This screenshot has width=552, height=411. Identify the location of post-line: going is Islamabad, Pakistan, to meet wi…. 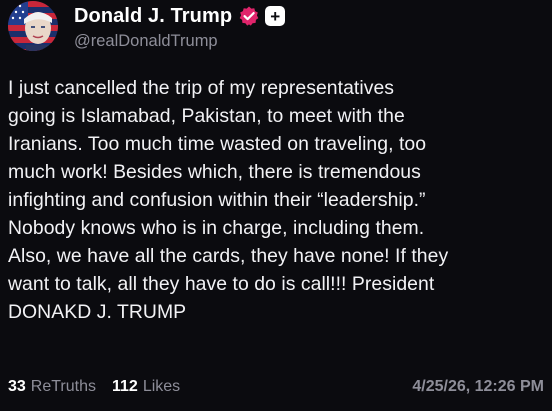
(206, 116).